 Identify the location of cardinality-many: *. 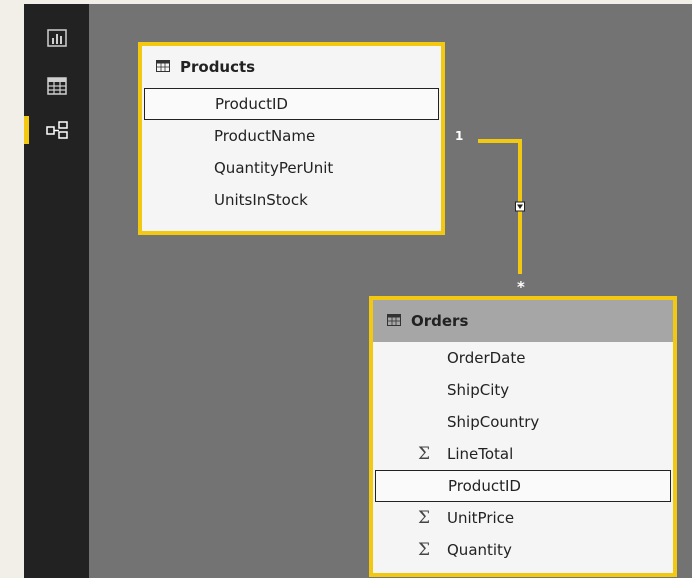
(521, 287).